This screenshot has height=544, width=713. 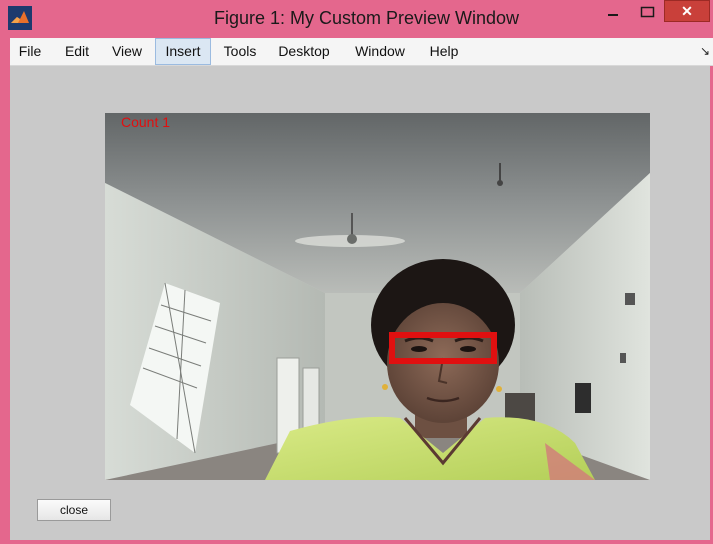 I want to click on menu-tools: Tools, so click(x=240, y=51).